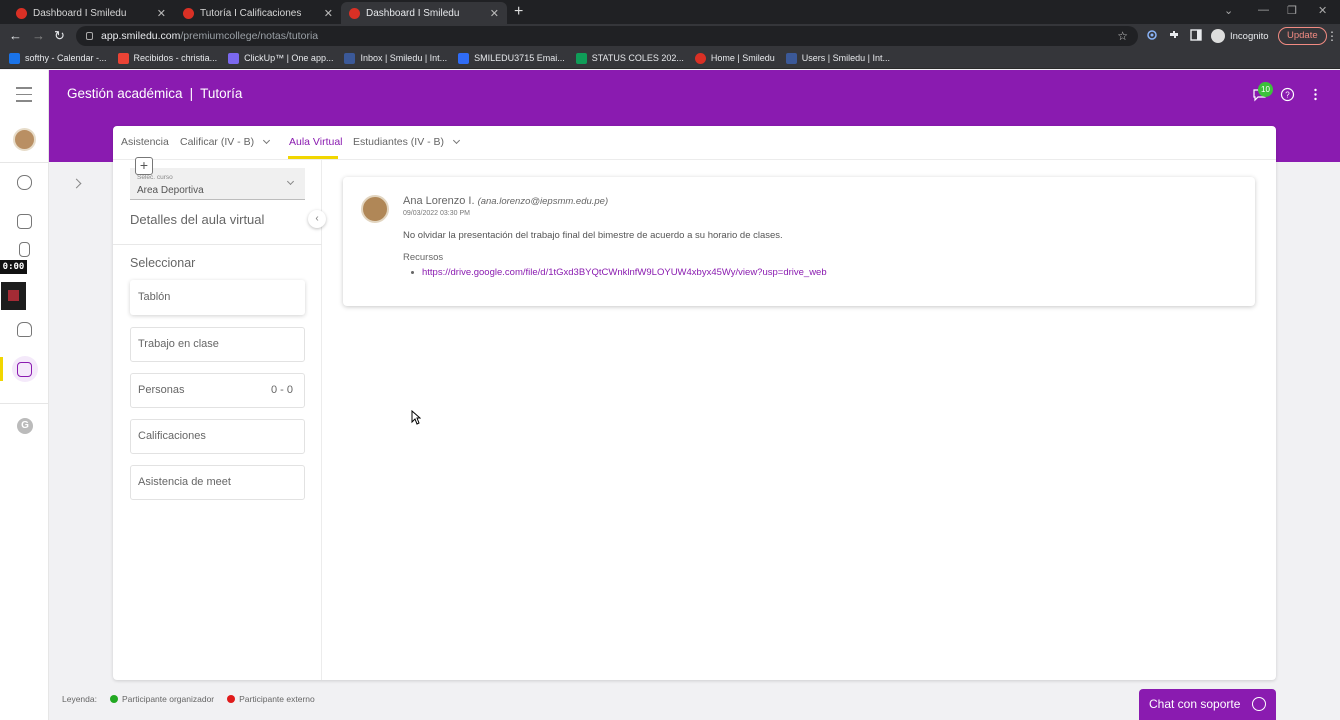 The image size is (1340, 720). What do you see at coordinates (439, 201) in the screenshot?
I see `author-name: Ana Lorenzo I.` at bounding box center [439, 201].